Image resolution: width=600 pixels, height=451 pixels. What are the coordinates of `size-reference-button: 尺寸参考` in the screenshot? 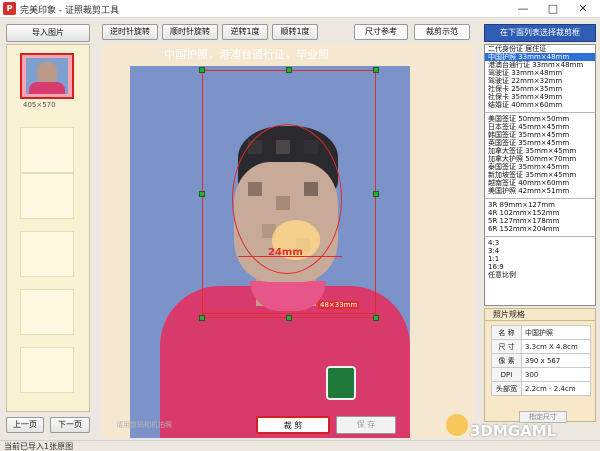 It's located at (381, 32).